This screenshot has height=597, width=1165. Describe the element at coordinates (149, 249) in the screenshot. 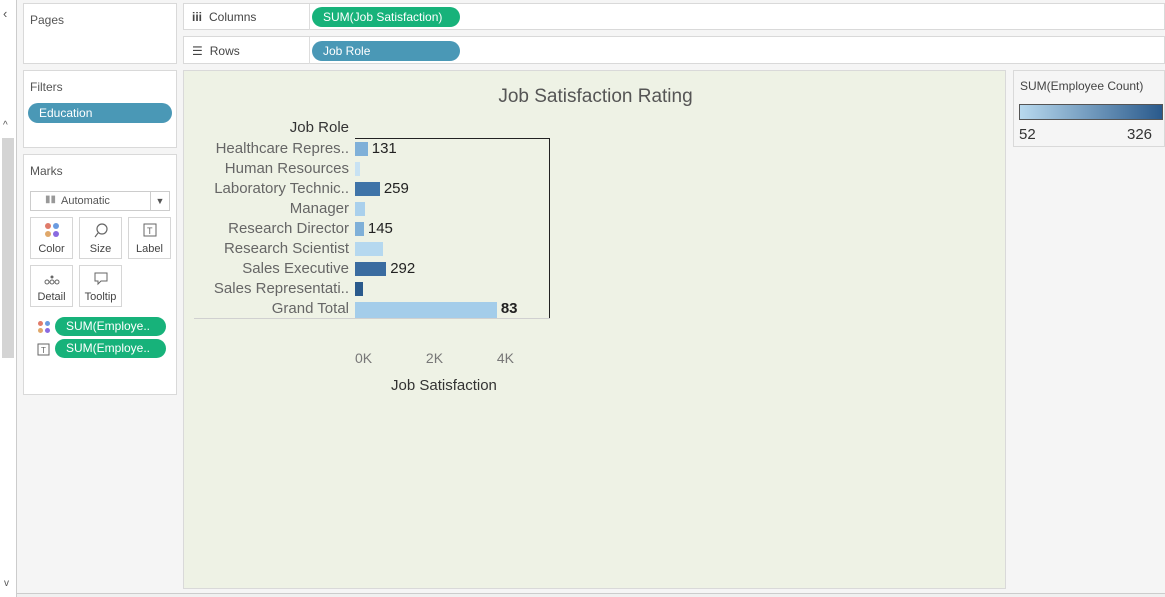

I see `label-label: Label` at that location.